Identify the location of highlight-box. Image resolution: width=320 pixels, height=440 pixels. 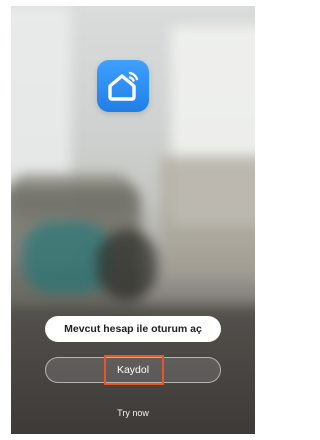
(134, 370).